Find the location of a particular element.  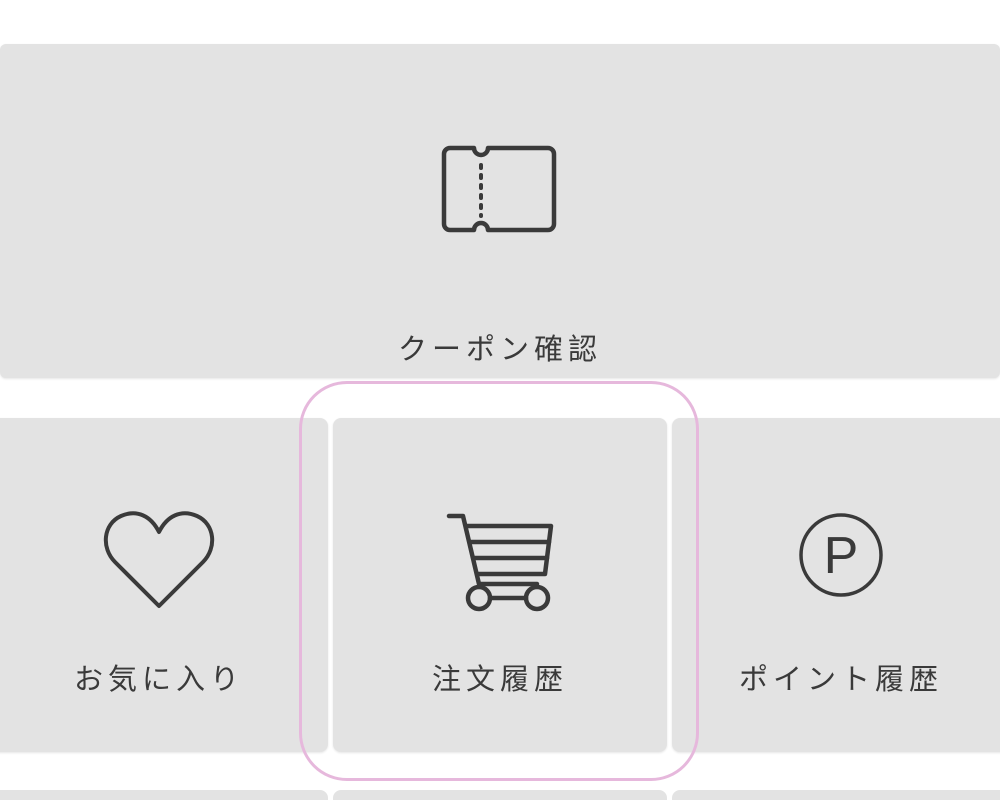

order-history-tile: 注文履歴 is located at coordinates (500, 585).